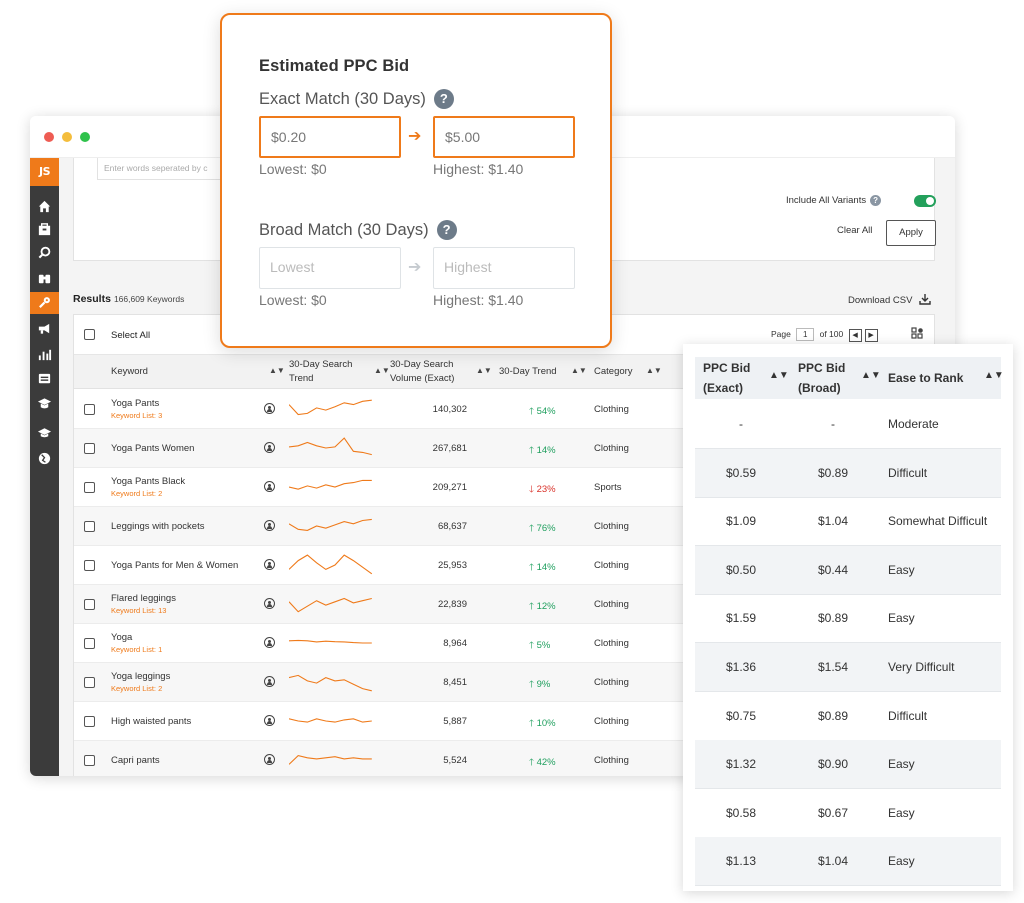 Image resolution: width=1024 pixels, height=903 pixels. Describe the element at coordinates (44, 459) in the screenshot. I see `globe-icon` at that location.